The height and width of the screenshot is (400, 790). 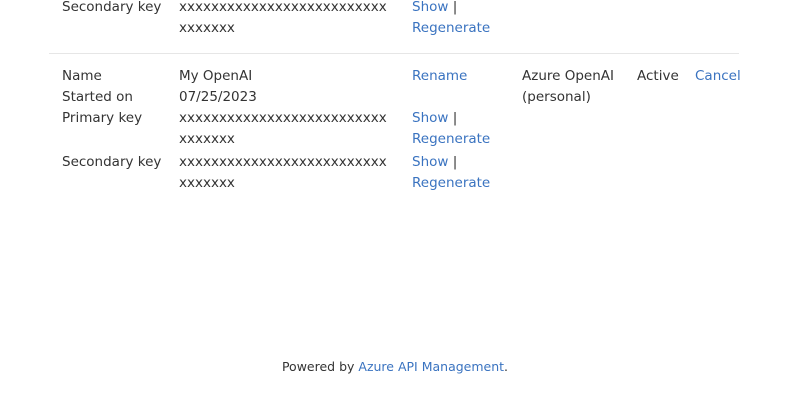 I want to click on primary-key-actions: Show | Regenerate, so click(x=462, y=129).